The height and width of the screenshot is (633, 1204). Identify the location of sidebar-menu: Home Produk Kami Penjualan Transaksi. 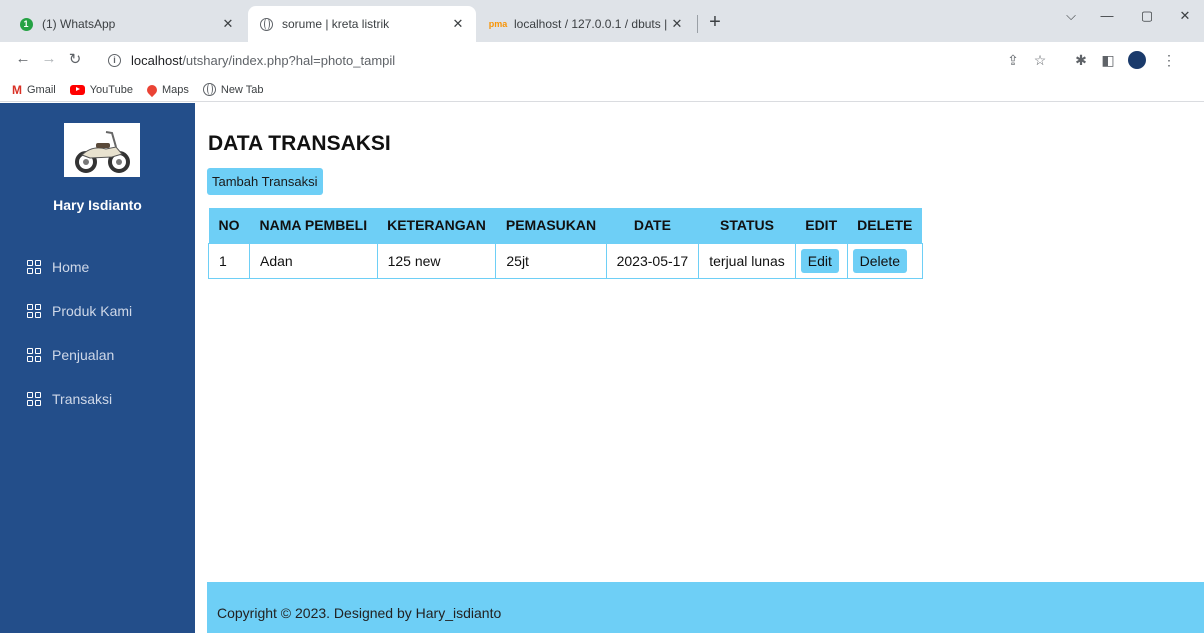
(79, 333).